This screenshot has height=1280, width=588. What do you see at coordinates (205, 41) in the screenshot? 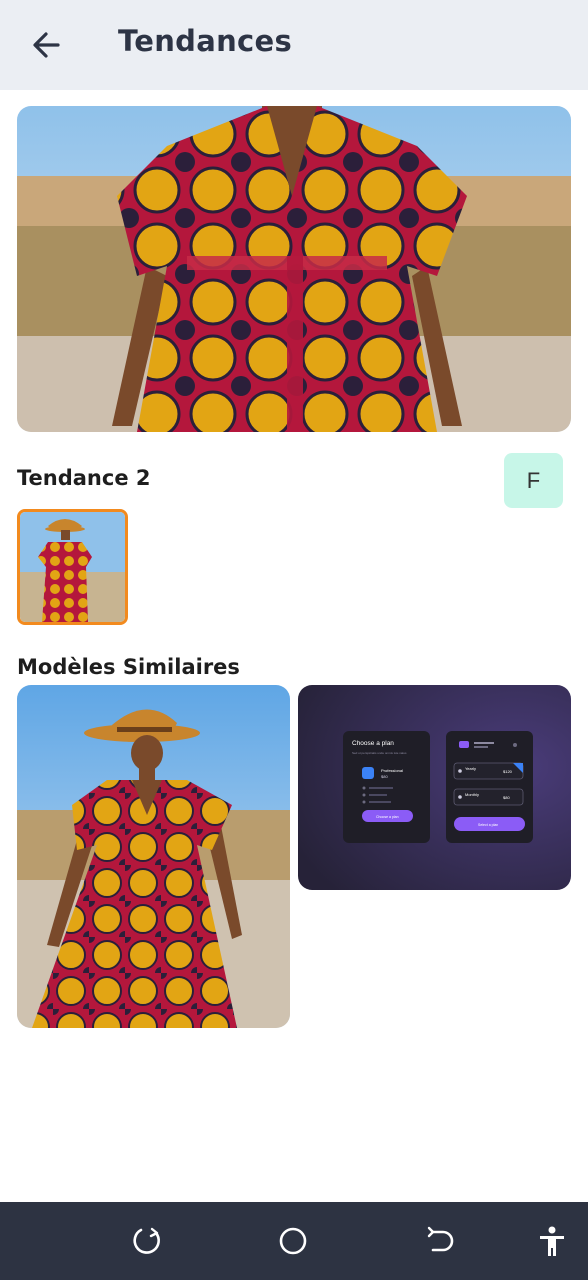
I see `page-title: Tendances` at bounding box center [205, 41].